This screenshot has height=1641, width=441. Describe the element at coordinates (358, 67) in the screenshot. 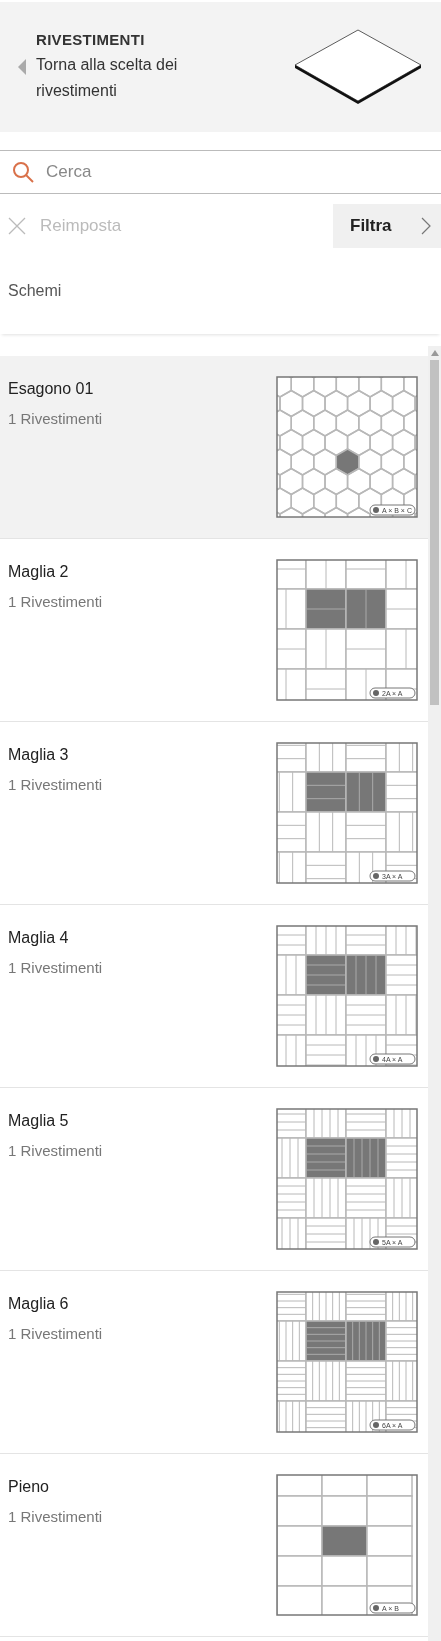

I see `tile-icon` at that location.